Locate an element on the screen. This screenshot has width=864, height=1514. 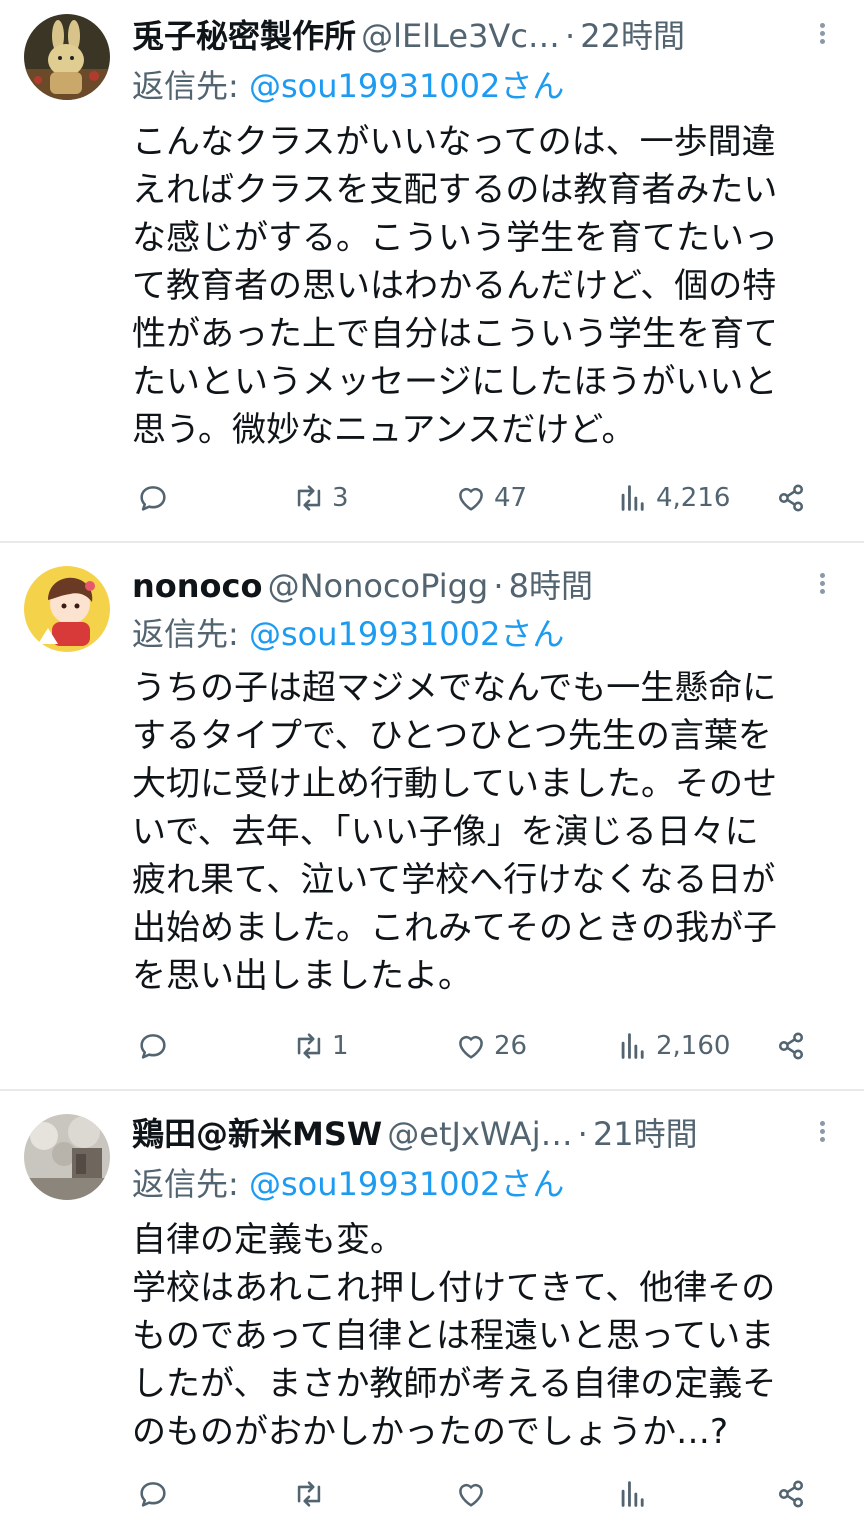
like-button is located at coordinates (474, 1494).